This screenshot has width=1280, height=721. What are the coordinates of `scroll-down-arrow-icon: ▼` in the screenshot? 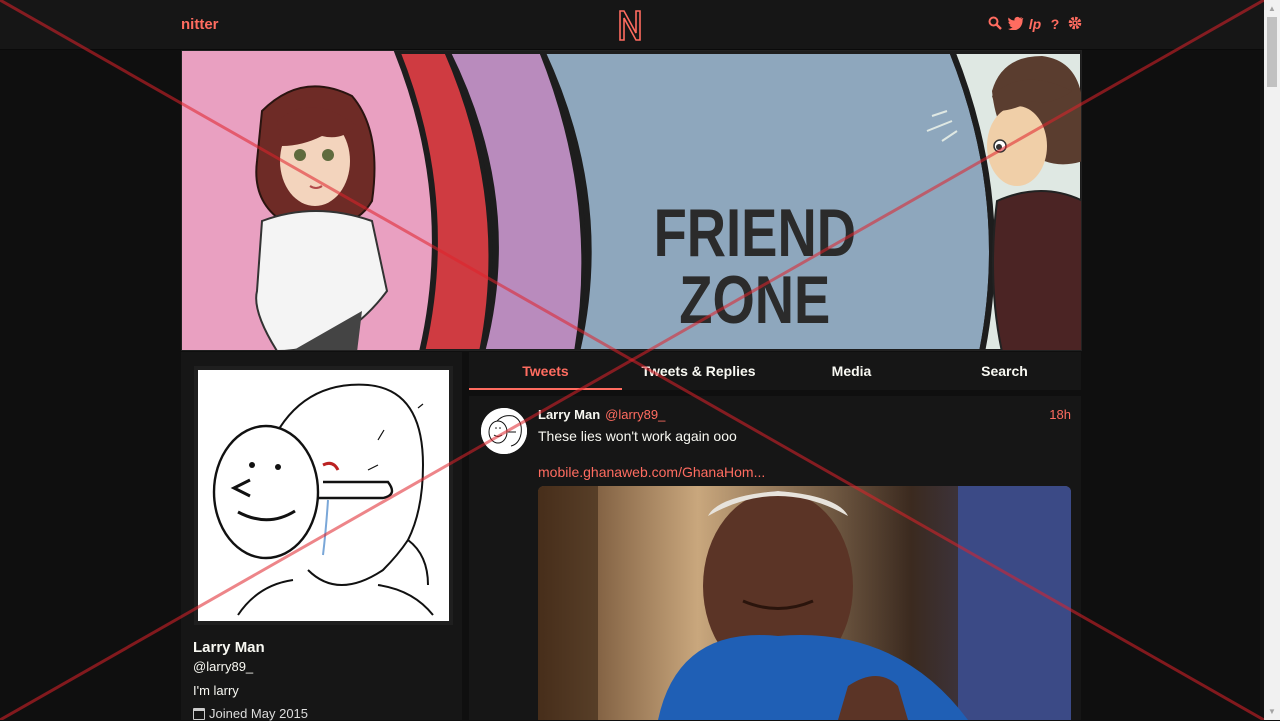 It's located at (1272, 711).